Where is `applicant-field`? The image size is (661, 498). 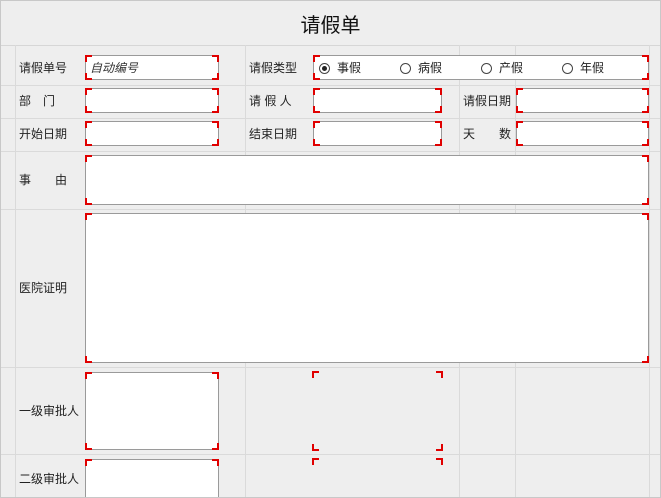 applicant-field is located at coordinates (377, 100).